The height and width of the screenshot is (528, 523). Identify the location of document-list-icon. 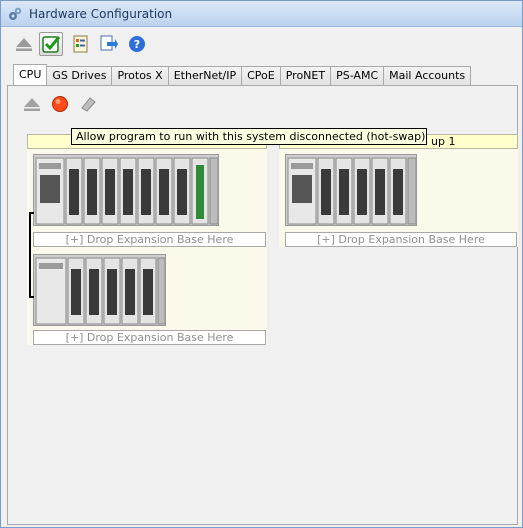
(80, 44).